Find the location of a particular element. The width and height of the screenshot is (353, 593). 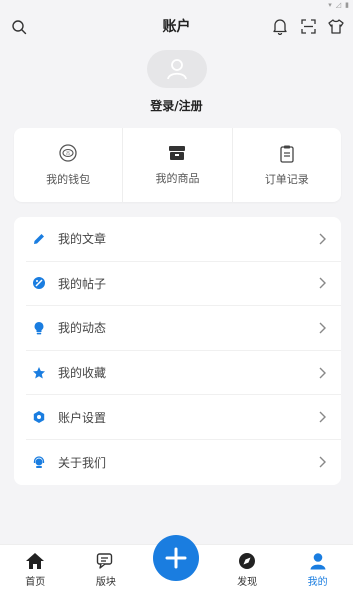

tab-label-home: 首页 is located at coordinates (35, 582).